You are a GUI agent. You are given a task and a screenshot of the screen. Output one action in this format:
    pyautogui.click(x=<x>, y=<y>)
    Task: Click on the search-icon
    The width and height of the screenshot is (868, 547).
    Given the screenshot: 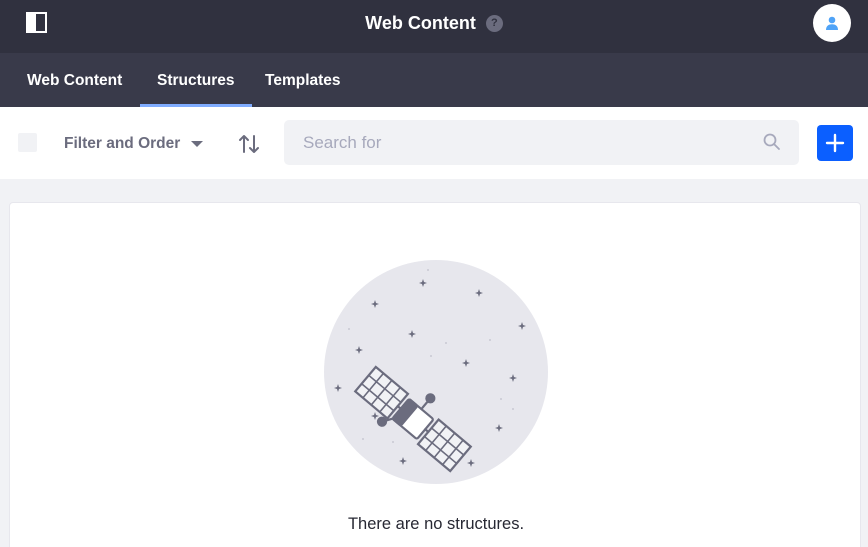 What is the action you would take?
    pyautogui.click(x=772, y=142)
    